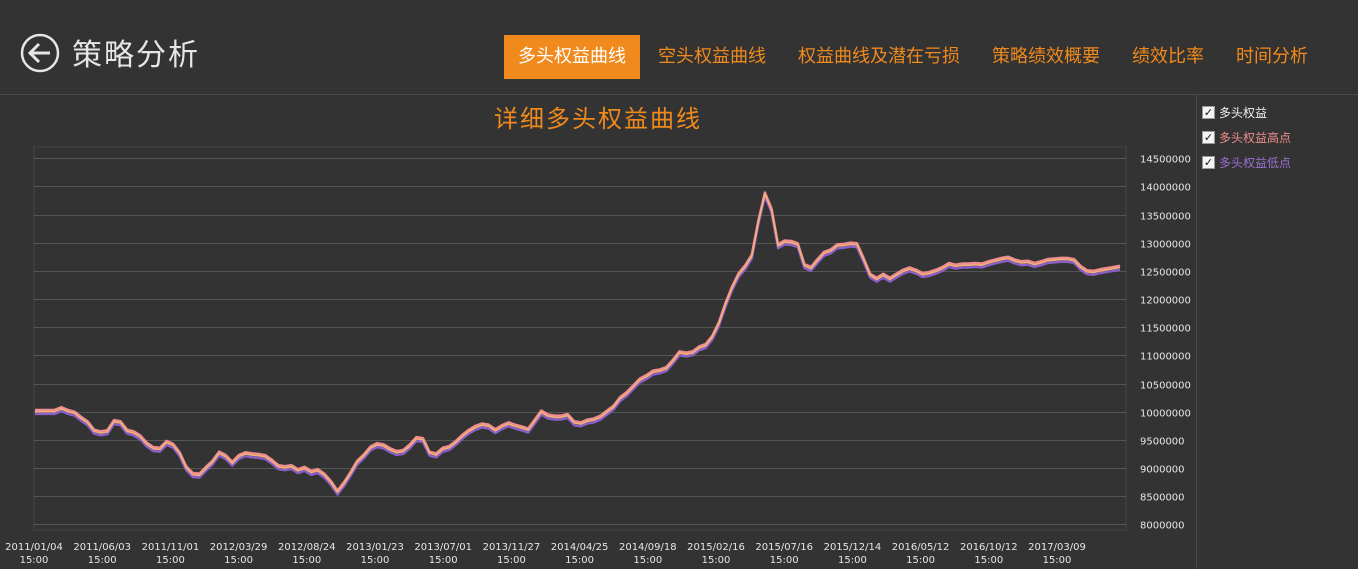  Describe the element at coordinates (171, 547) in the screenshot. I see `x-tick-date: 2011/11/01` at that location.